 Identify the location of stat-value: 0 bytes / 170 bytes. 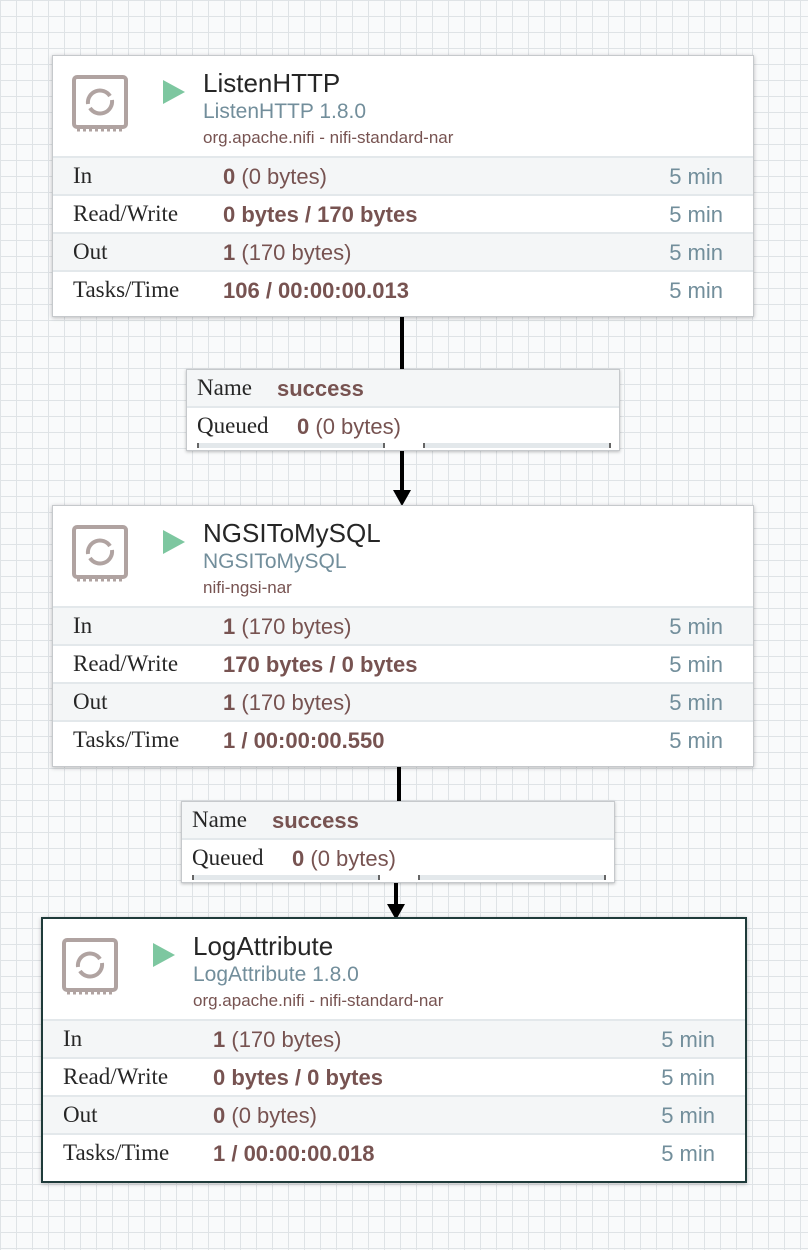
(320, 214).